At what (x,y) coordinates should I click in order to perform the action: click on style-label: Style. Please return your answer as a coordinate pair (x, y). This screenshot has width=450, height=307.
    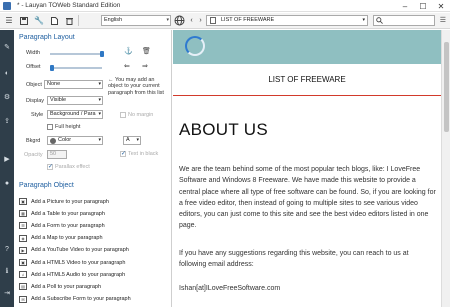
    Looking at the image, I should click on (37, 115).